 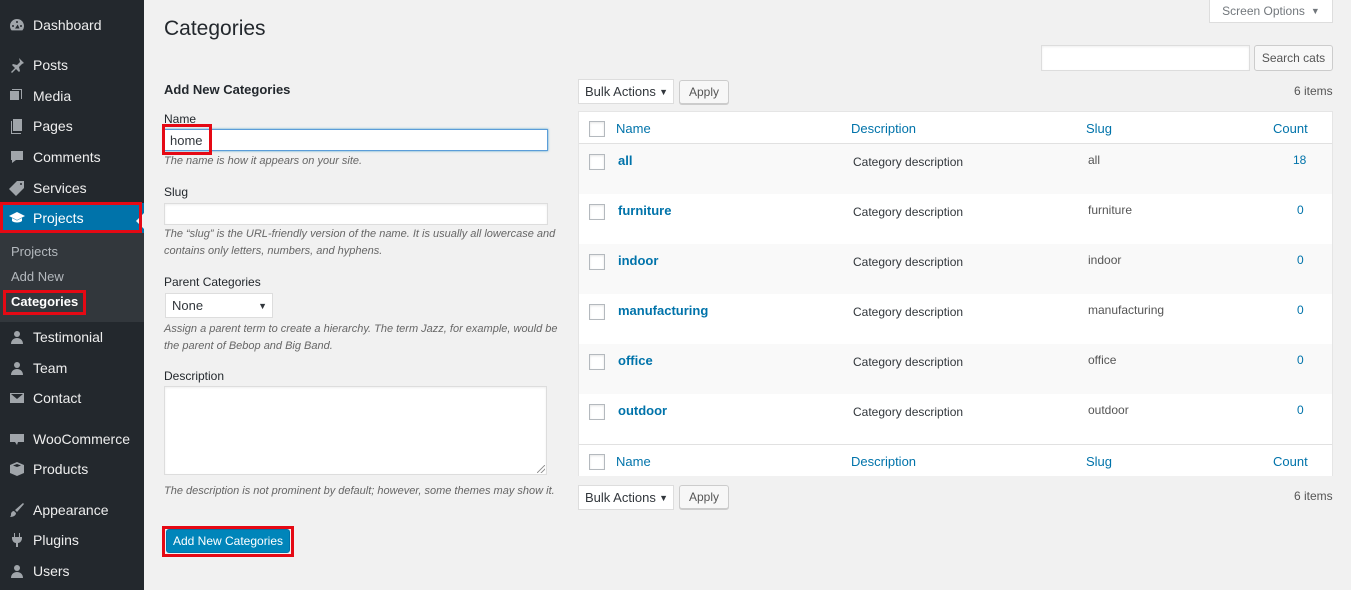 What do you see at coordinates (17, 510) in the screenshot?
I see `brush-icon` at bounding box center [17, 510].